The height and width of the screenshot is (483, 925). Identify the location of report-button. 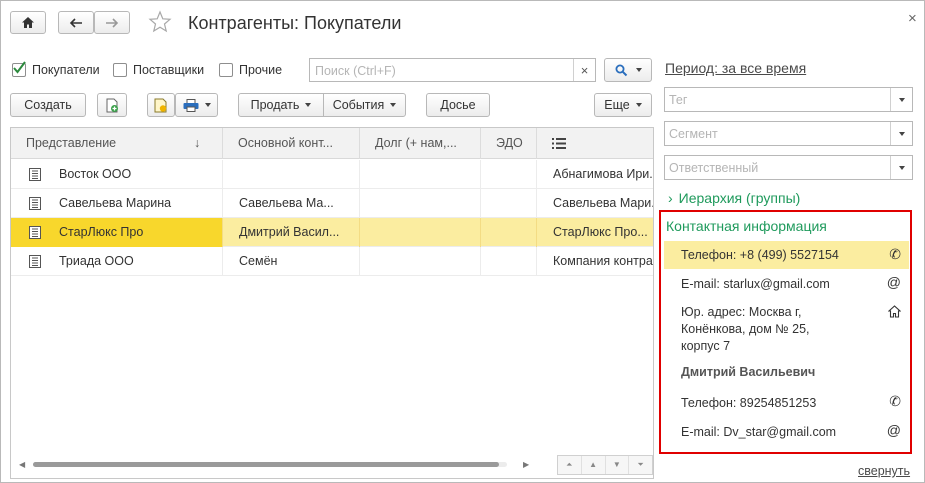
(161, 105).